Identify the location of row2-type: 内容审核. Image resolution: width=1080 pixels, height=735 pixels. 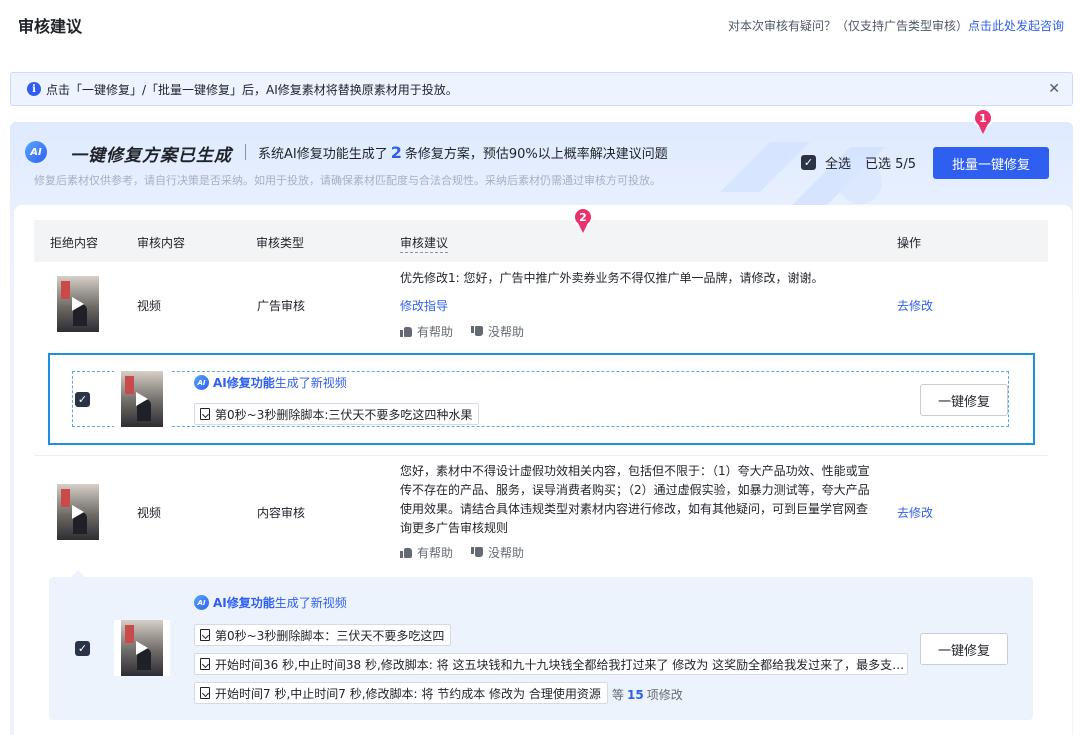
(281, 513).